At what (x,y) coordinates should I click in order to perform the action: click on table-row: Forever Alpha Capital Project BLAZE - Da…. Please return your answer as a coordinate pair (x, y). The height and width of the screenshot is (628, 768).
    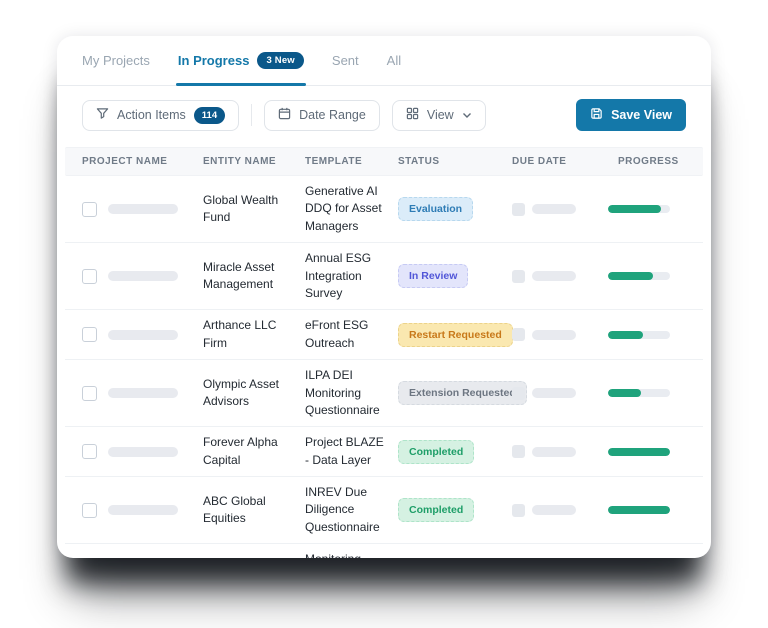
    Looking at the image, I should click on (384, 452).